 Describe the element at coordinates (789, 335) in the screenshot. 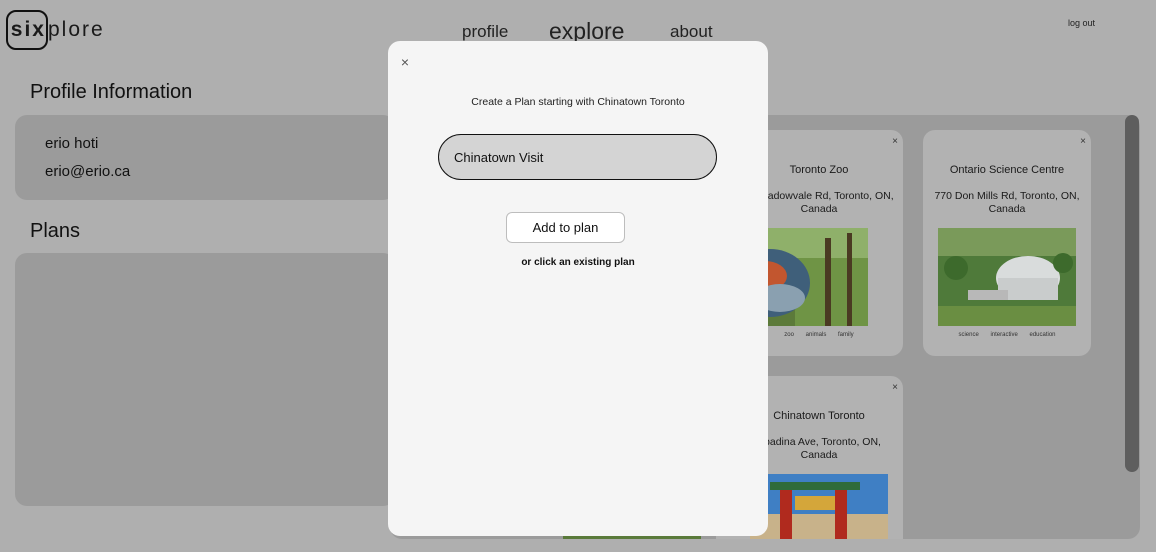

I see `tag: zoo` at that location.